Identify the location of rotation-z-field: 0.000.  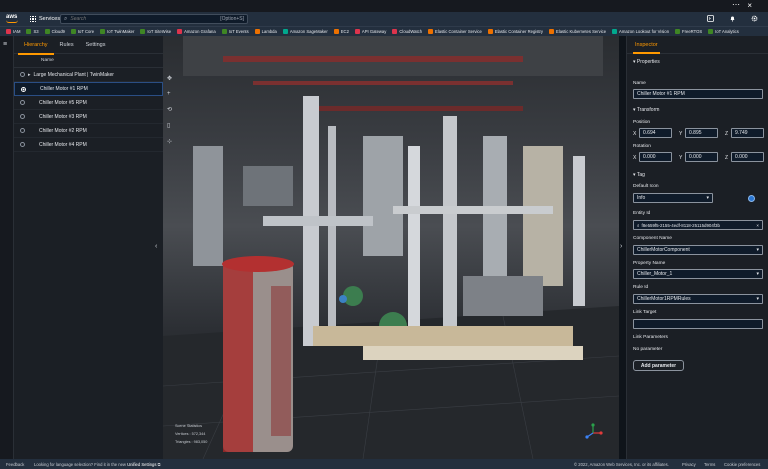
(747, 157).